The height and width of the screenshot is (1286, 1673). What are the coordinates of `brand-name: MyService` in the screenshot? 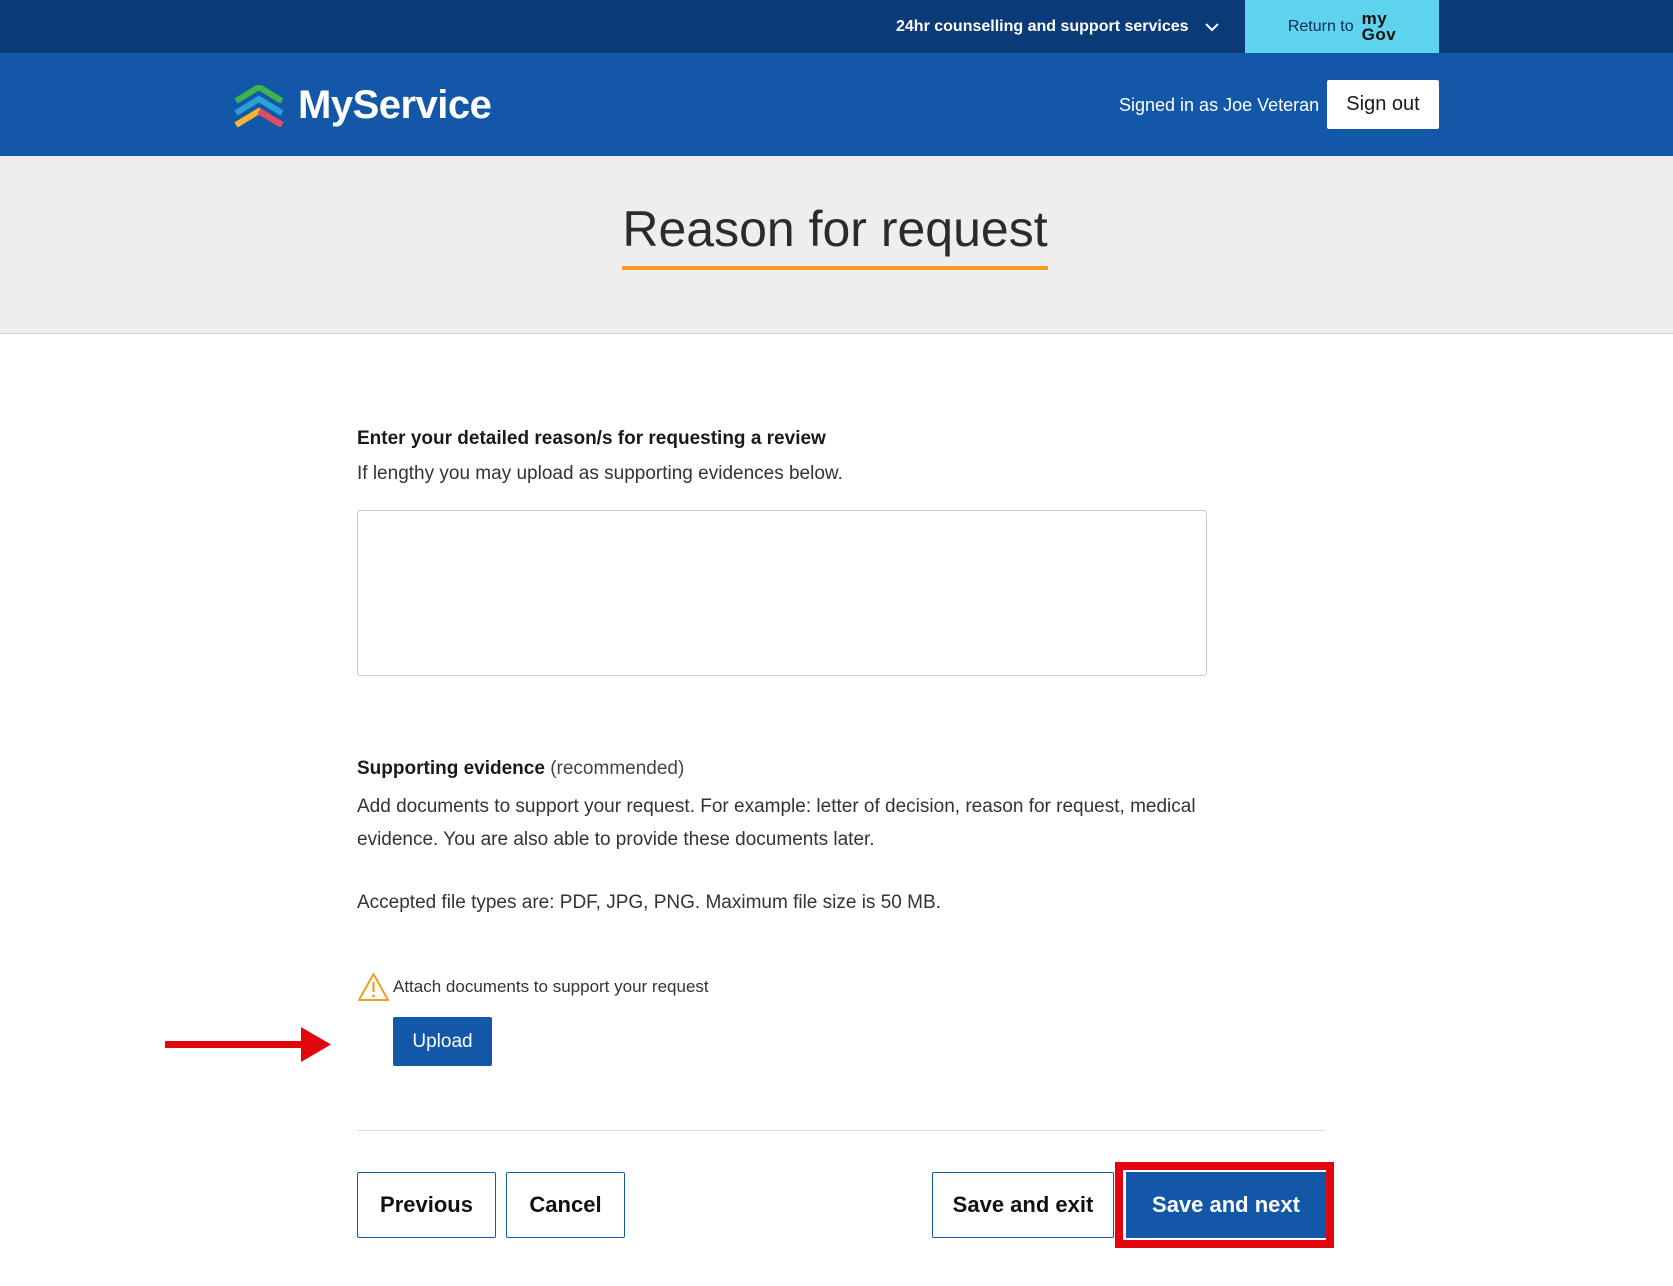 It's located at (395, 105).